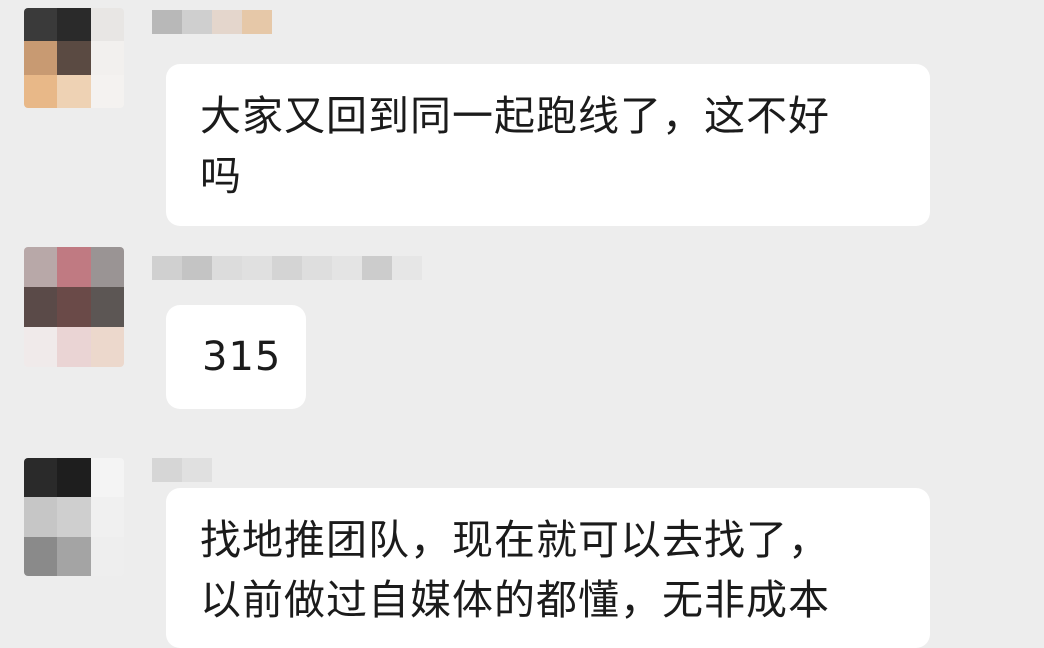  What do you see at coordinates (236, 357) in the screenshot?
I see `message-bubble: 315` at bounding box center [236, 357].